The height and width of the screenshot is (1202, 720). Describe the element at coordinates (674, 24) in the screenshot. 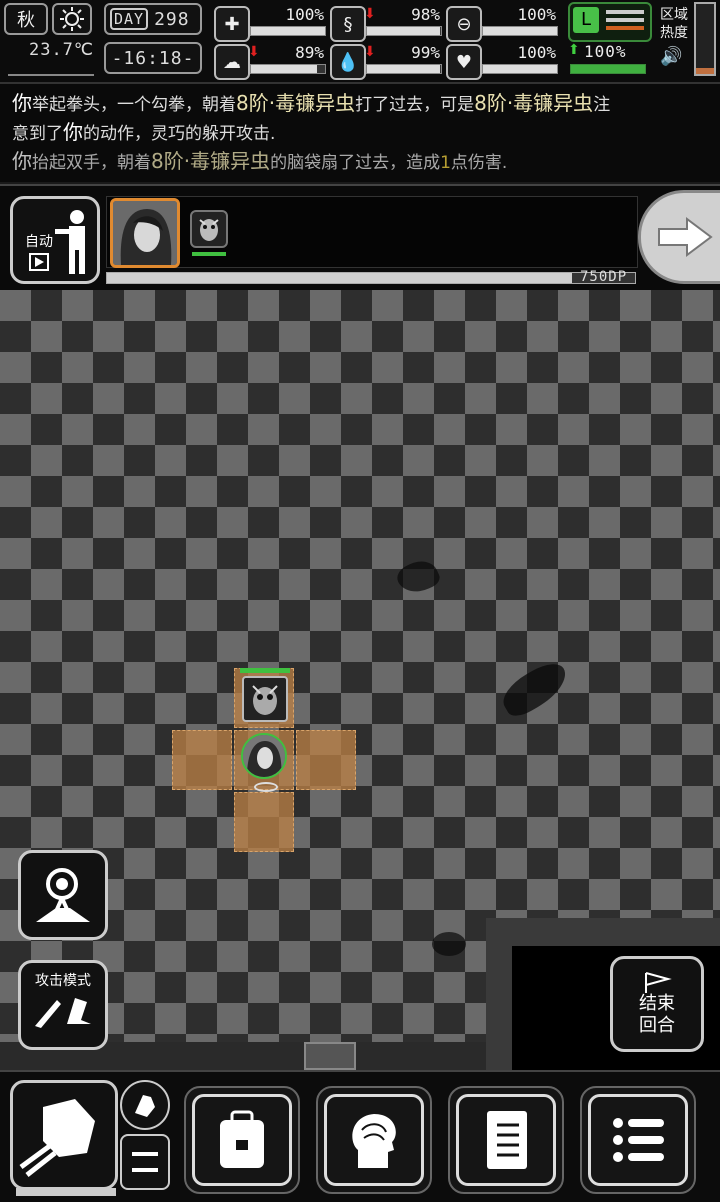

I see `zone-heat-label: 区域 热度` at that location.